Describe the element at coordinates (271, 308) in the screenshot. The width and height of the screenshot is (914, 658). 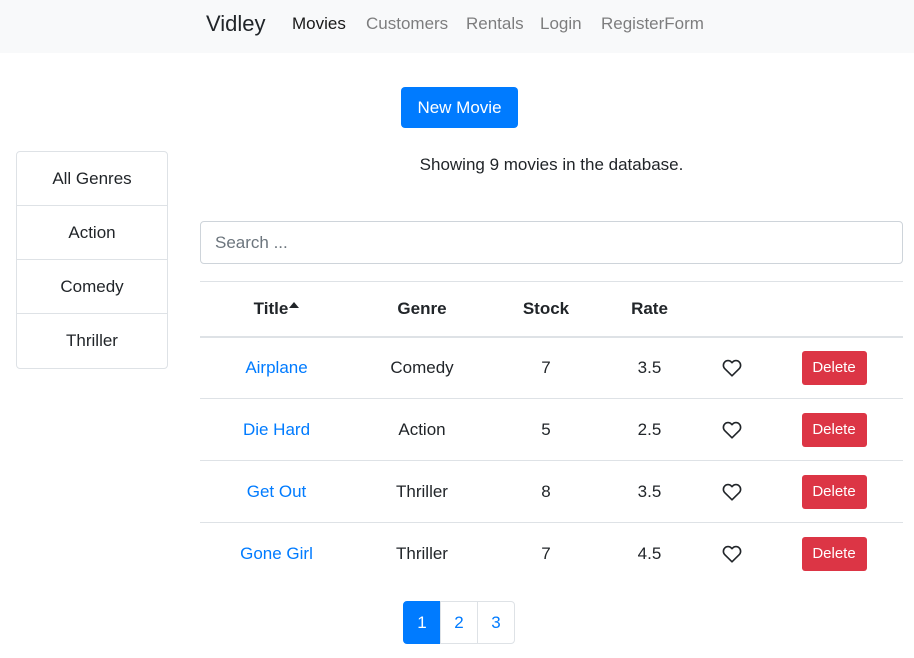
I see `column-header-title-label: Title` at that location.